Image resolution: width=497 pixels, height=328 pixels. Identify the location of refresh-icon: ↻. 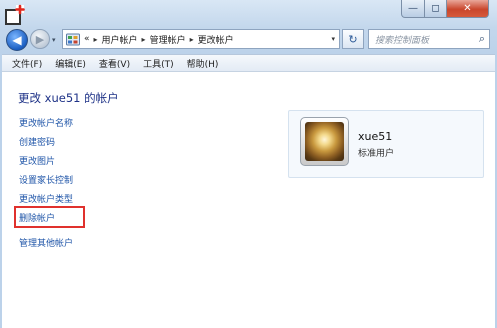
(353, 39).